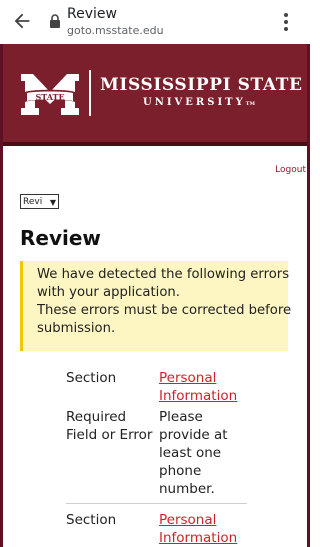 The image size is (320, 547). Describe the element at coordinates (155, 144) in the screenshot. I see `banner-border` at that location.